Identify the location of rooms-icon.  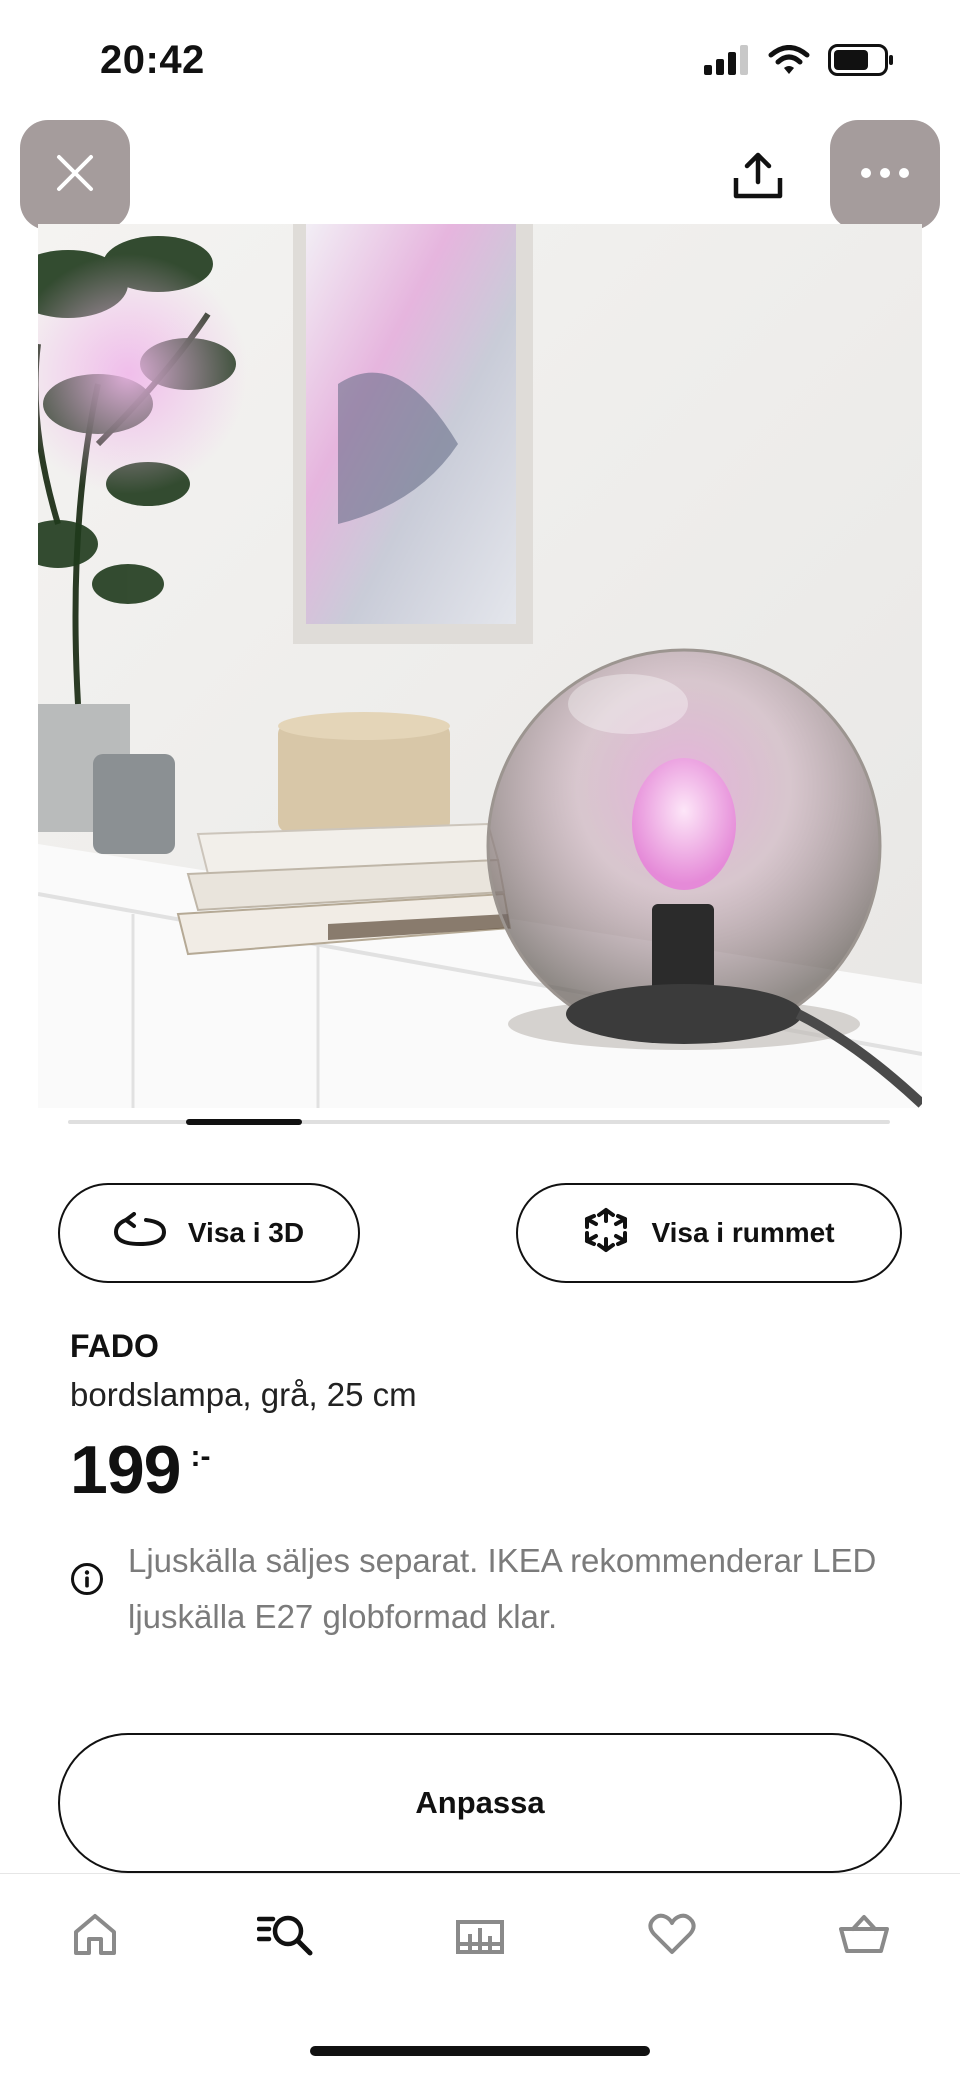
(480, 1936).